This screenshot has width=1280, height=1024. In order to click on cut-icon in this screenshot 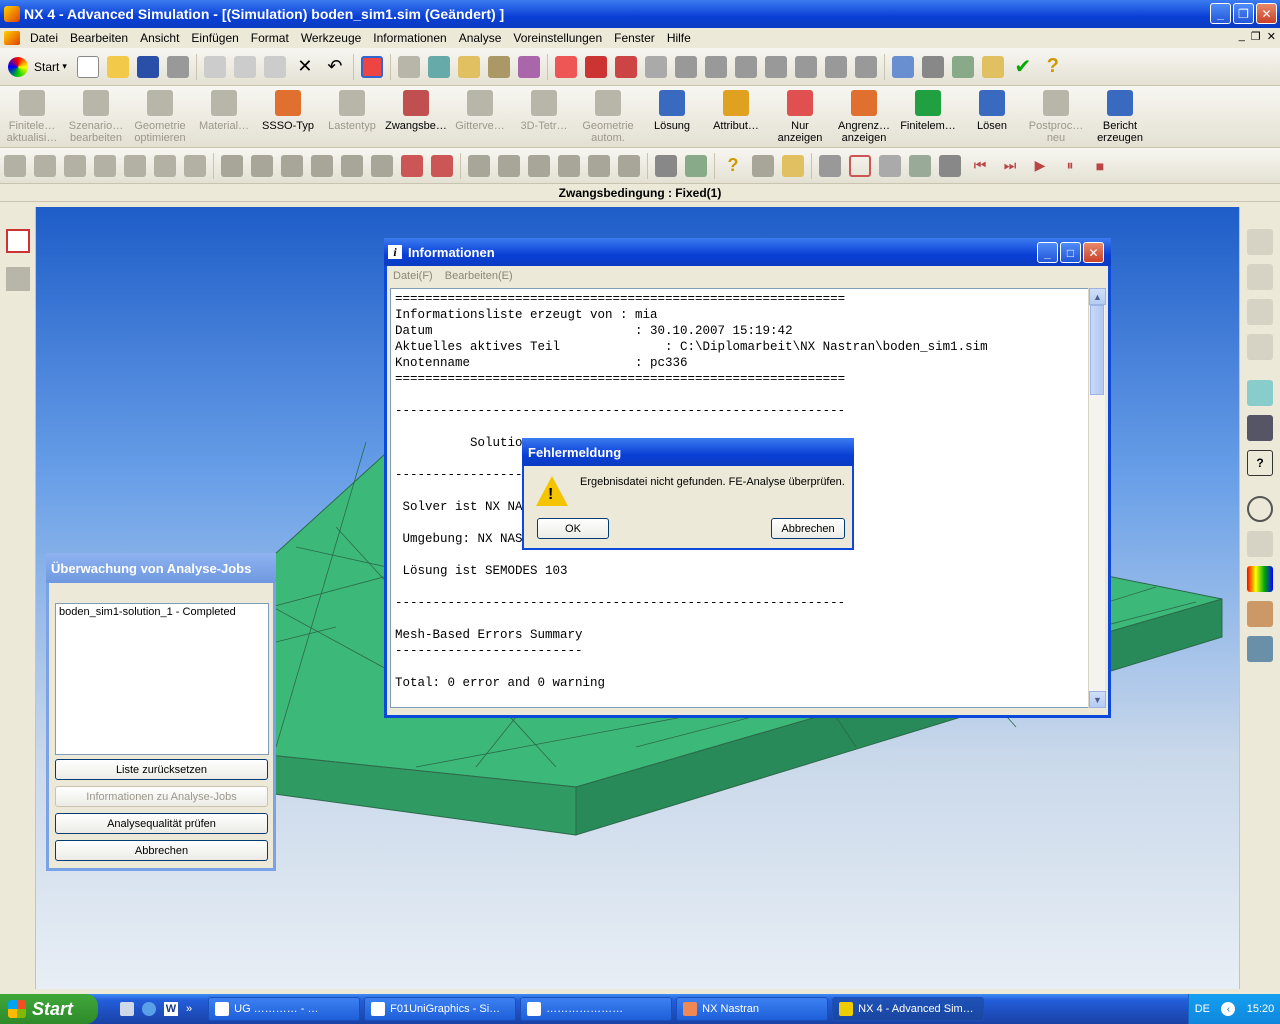, I will do `click(214, 66)`.